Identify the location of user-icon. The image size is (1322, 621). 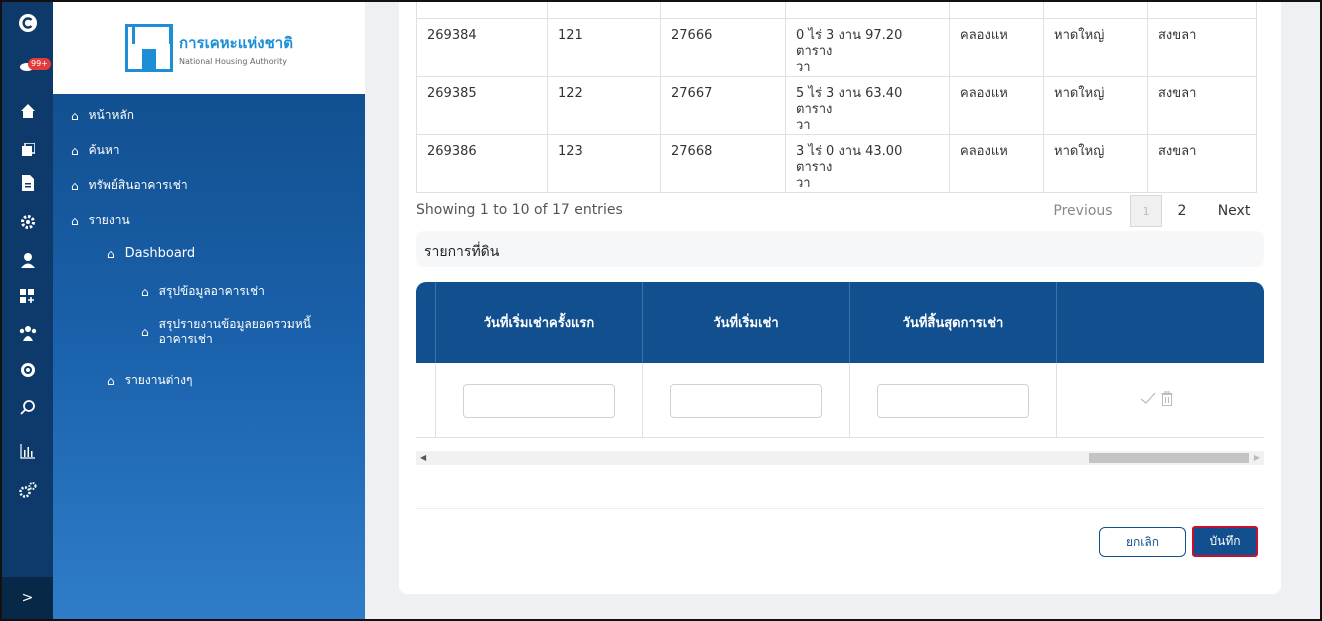
(27, 260).